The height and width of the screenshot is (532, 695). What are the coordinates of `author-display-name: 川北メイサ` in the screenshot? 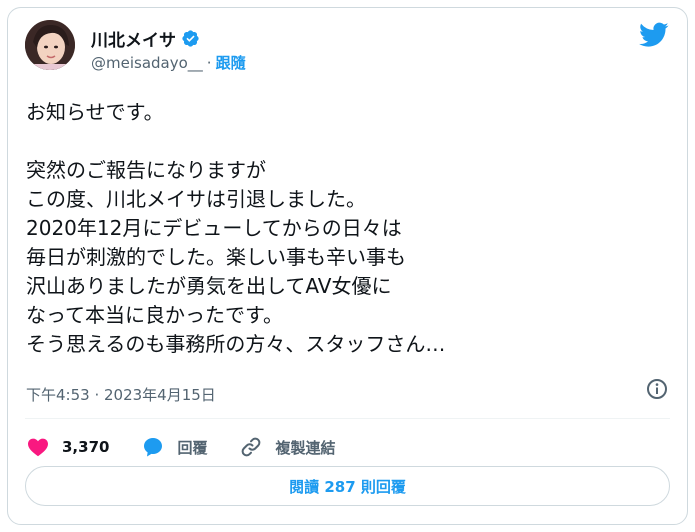 It's located at (133, 38).